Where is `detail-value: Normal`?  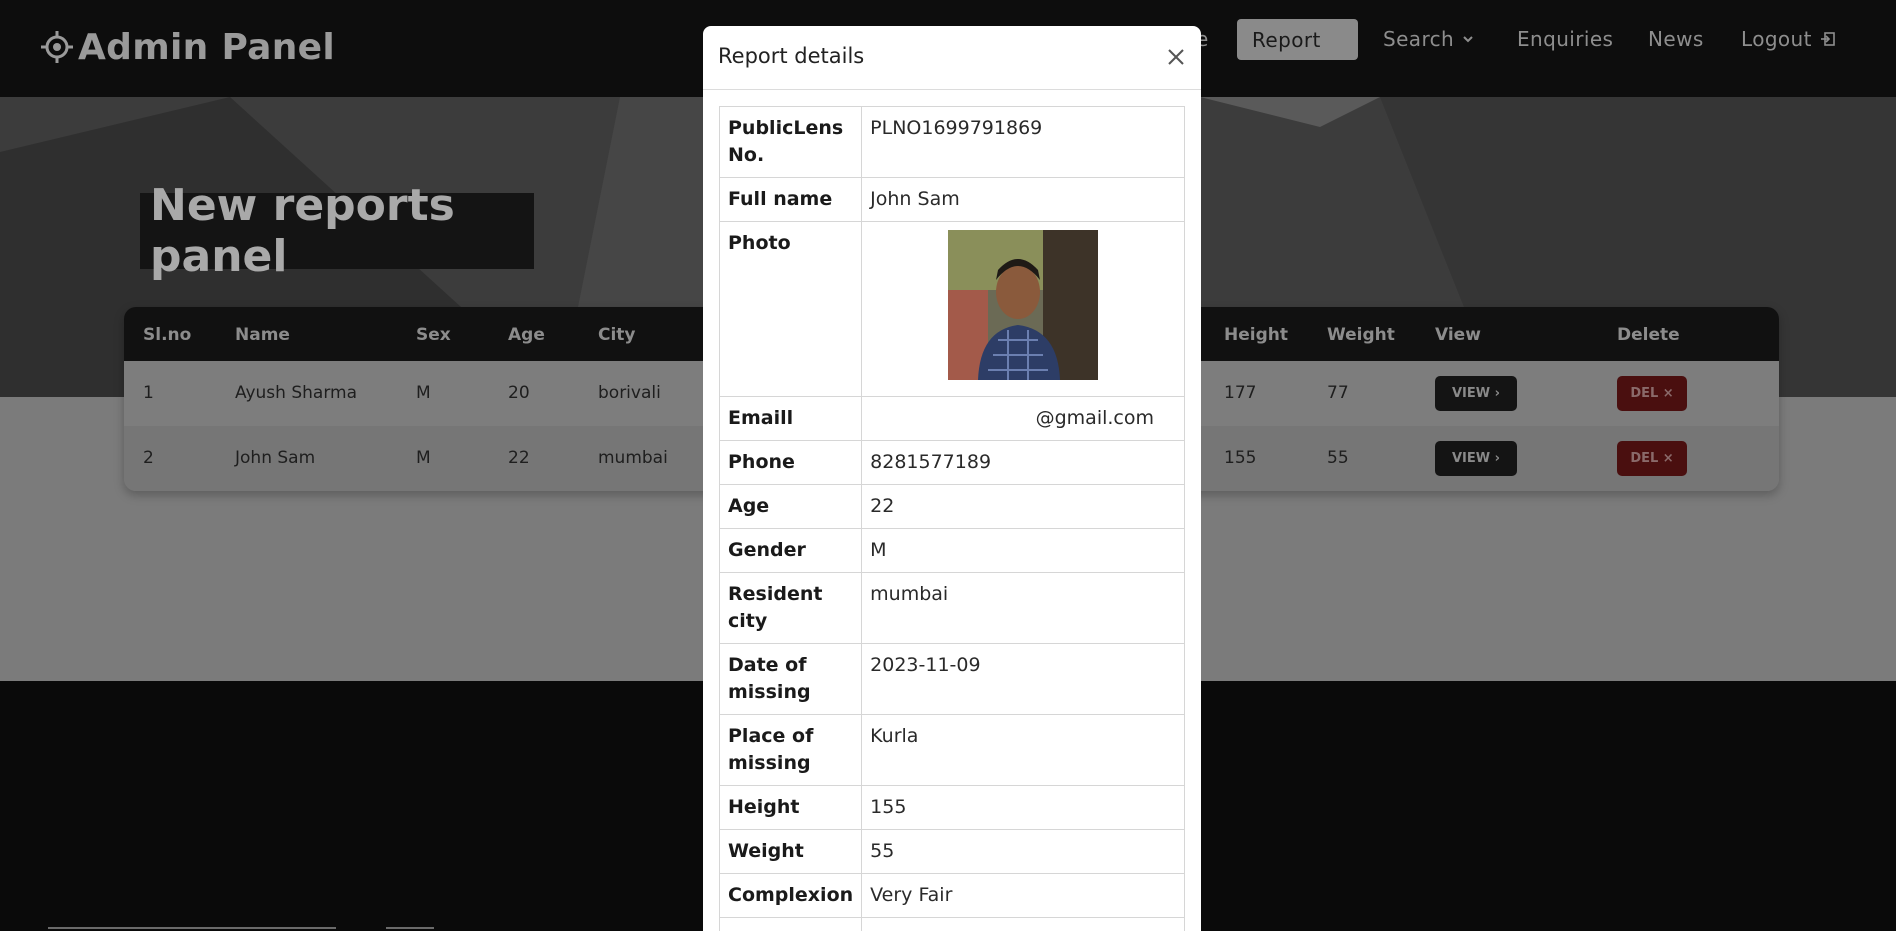
detail-value: Normal is located at coordinates (1023, 924).